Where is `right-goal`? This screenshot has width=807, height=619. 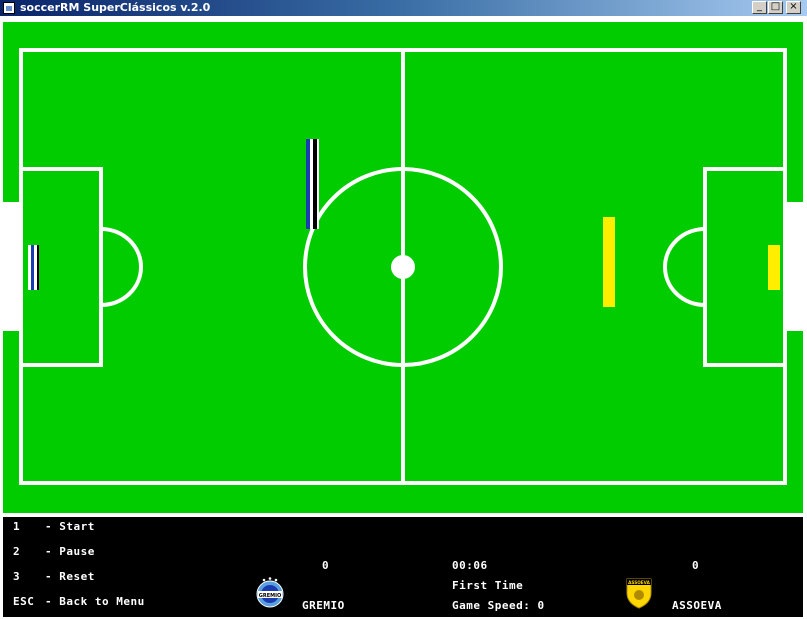
right-goal is located at coordinates (794, 266).